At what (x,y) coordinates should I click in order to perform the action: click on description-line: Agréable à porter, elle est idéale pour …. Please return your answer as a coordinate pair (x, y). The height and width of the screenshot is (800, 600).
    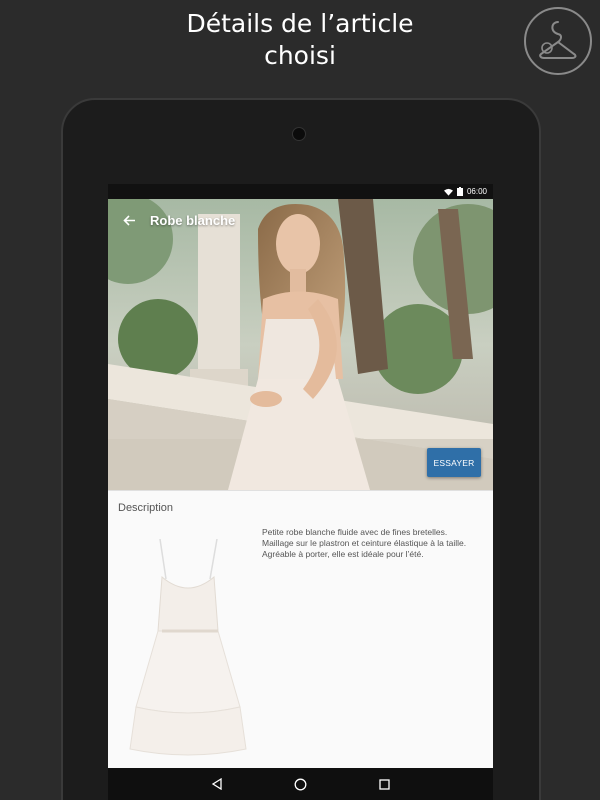
    Looking at the image, I should click on (343, 554).